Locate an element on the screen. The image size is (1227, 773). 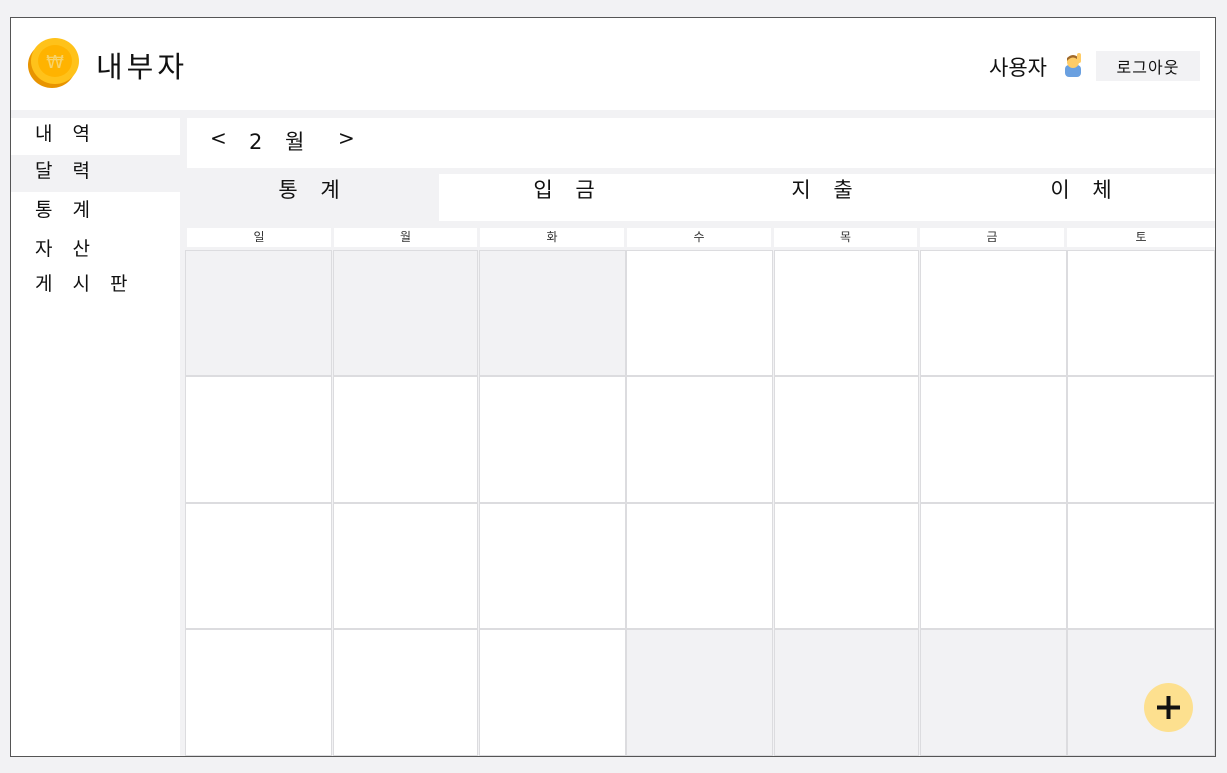
month-navigation: < 2 월 > is located at coordinates (701, 143).